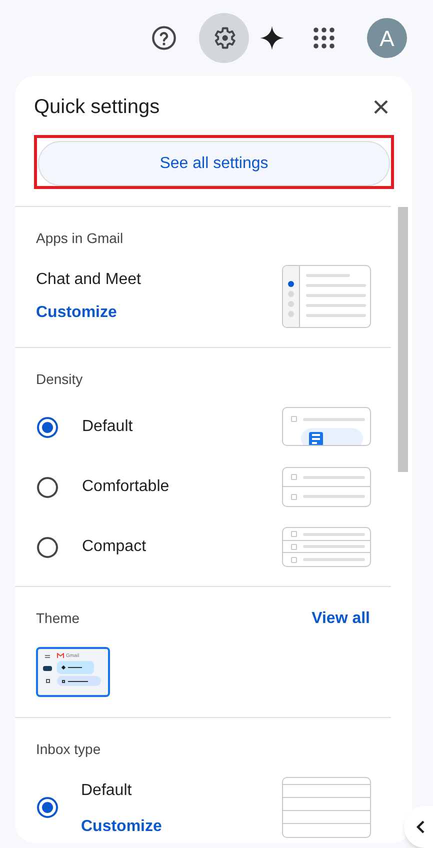 The height and width of the screenshot is (848, 433). Describe the element at coordinates (381, 107) in the screenshot. I see `close-icon` at that location.